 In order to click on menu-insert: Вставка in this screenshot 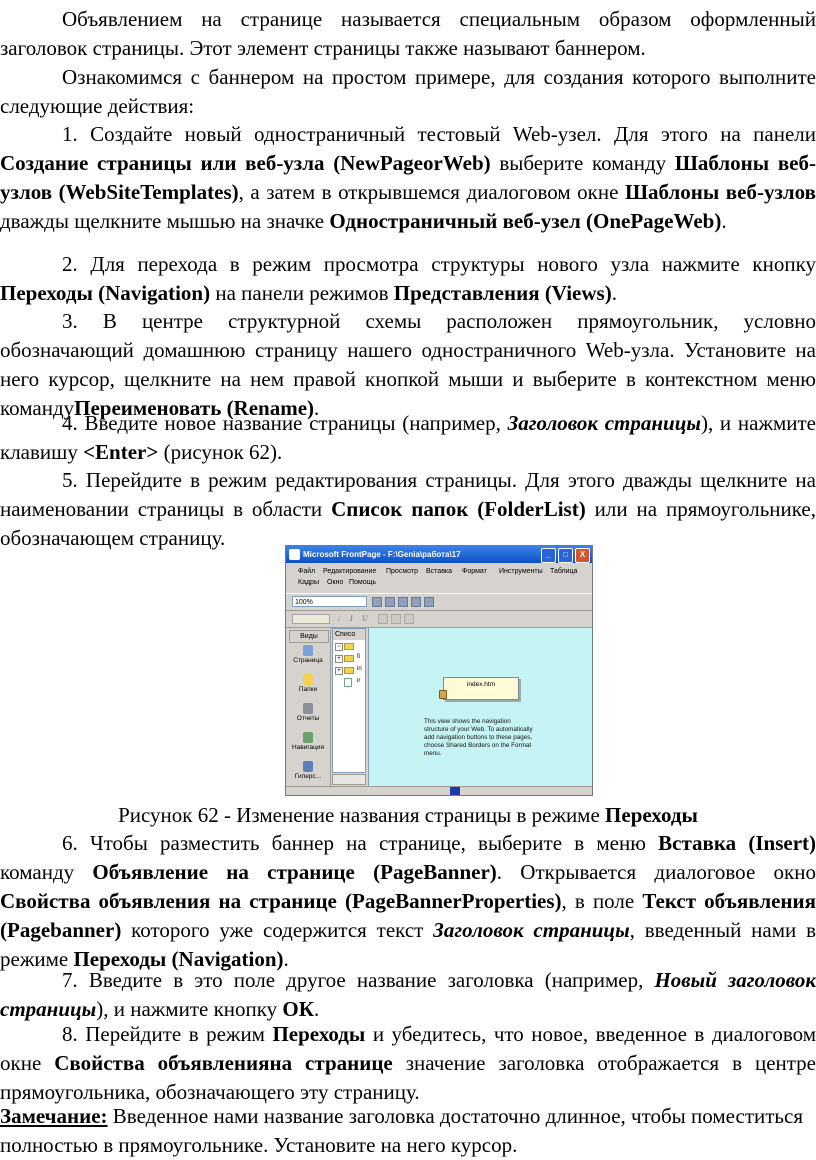, I will do `click(439, 571)`.